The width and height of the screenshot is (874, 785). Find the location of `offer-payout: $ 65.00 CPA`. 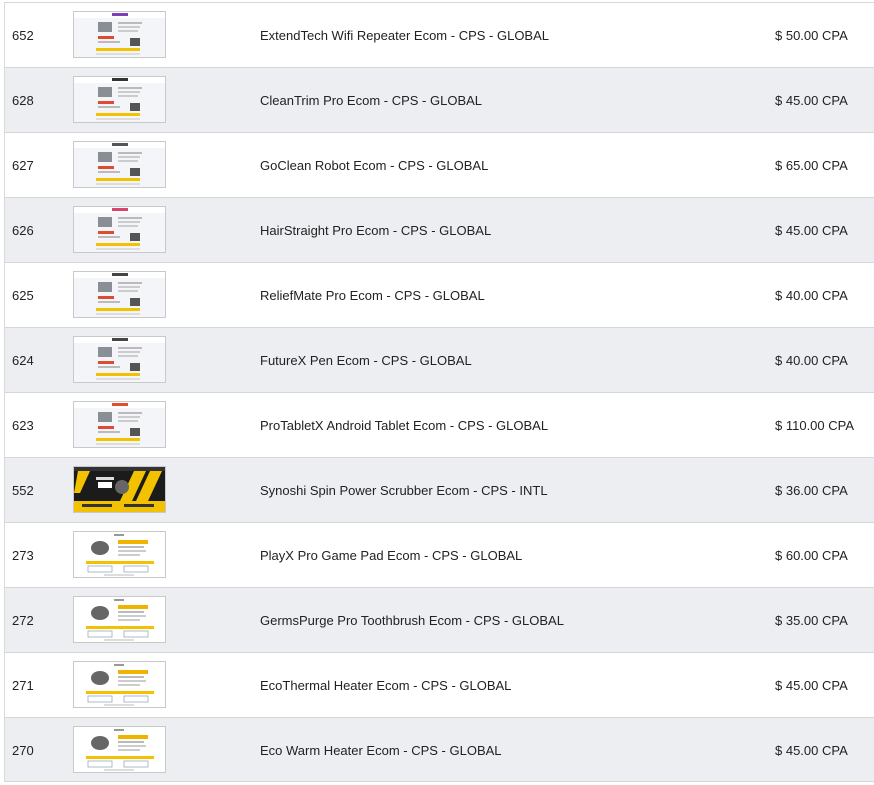

offer-payout: $ 65.00 CPA is located at coordinates (811, 165).